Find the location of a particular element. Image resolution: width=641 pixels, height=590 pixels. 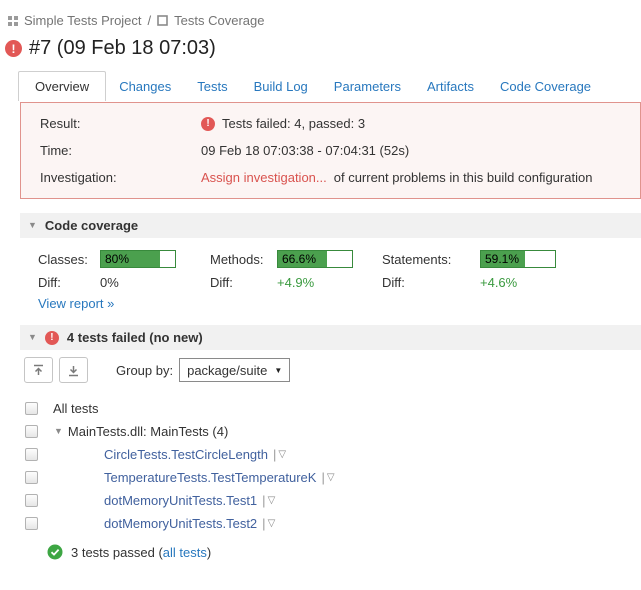

statements-coverage-bar: 59.1% is located at coordinates (518, 259).